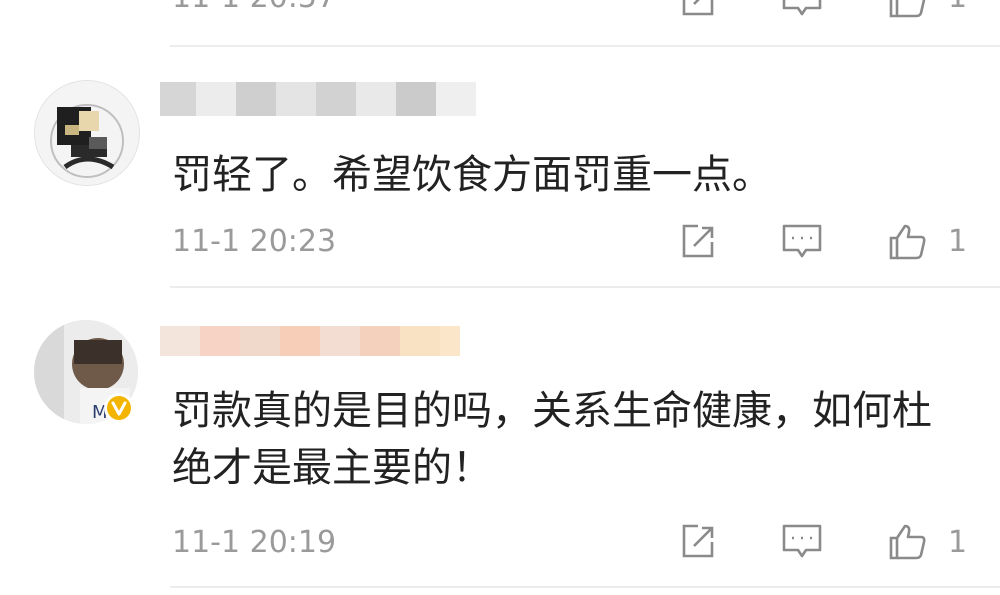 This screenshot has height=595, width=1000. Describe the element at coordinates (472, 175) in the screenshot. I see `comment-text: 罚轻了。希望饮食方面罚重一点。` at that location.